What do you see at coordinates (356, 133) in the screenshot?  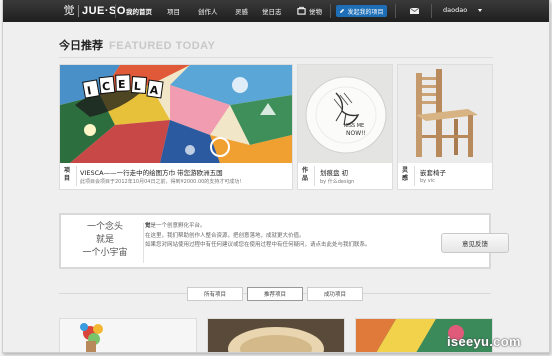 I see `svg-text: NOW!!` at bounding box center [356, 133].